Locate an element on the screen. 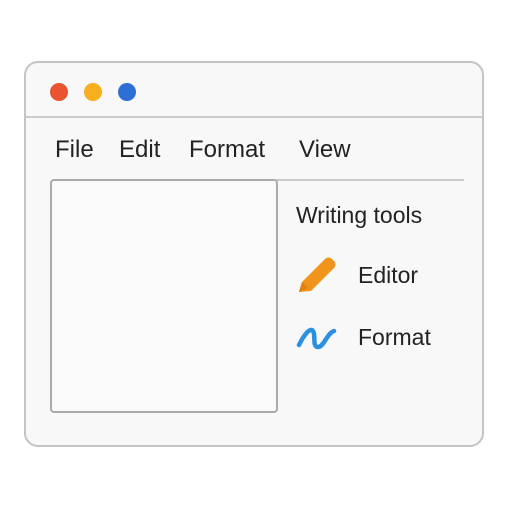 The image size is (512, 512). tool-format: Format is located at coordinates (381, 337).